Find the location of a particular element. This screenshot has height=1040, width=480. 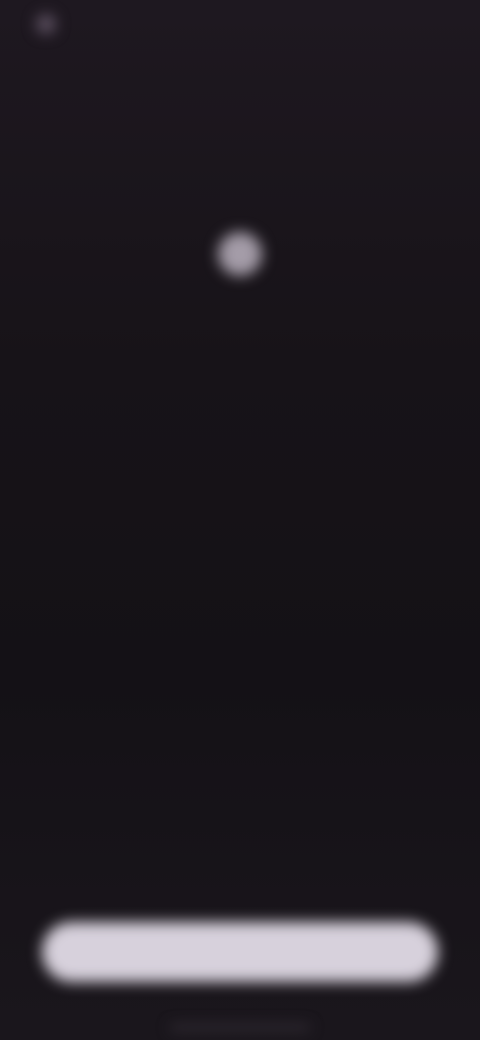

circle-icon is located at coordinates (240, 254).